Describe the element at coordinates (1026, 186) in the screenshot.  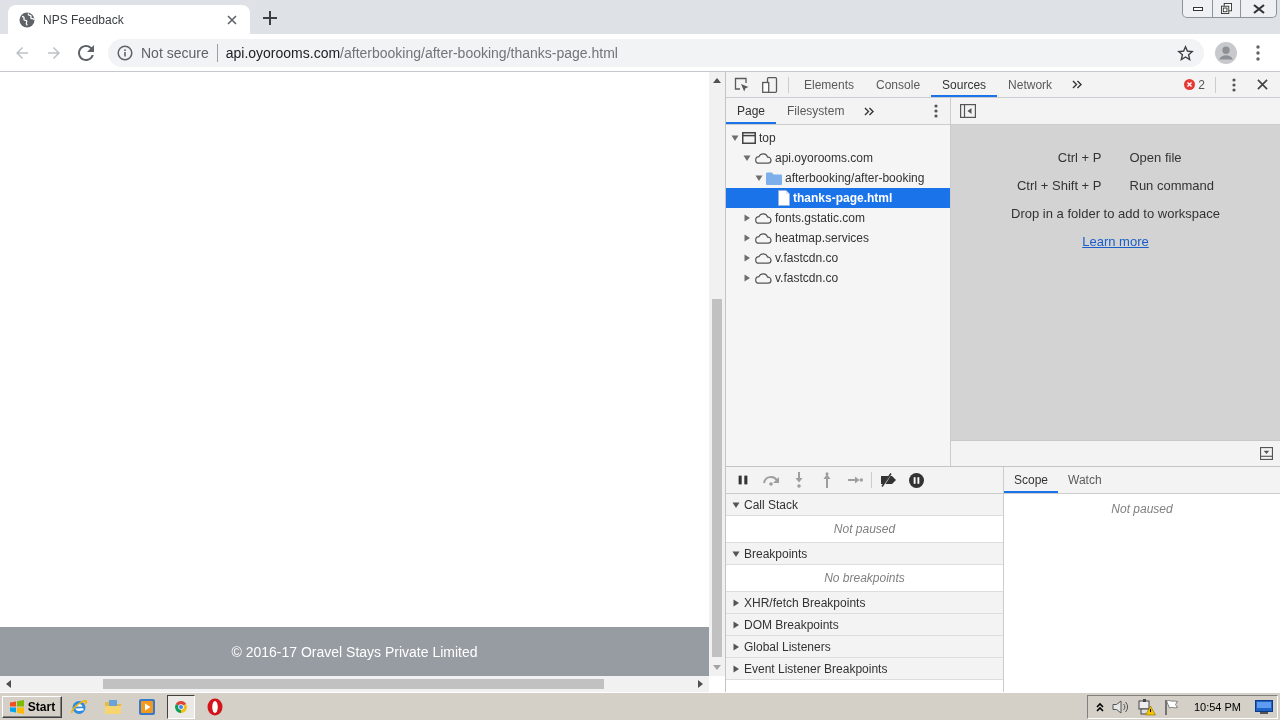
I see `shortcut-keys: Ctrl + Shift + P` at that location.